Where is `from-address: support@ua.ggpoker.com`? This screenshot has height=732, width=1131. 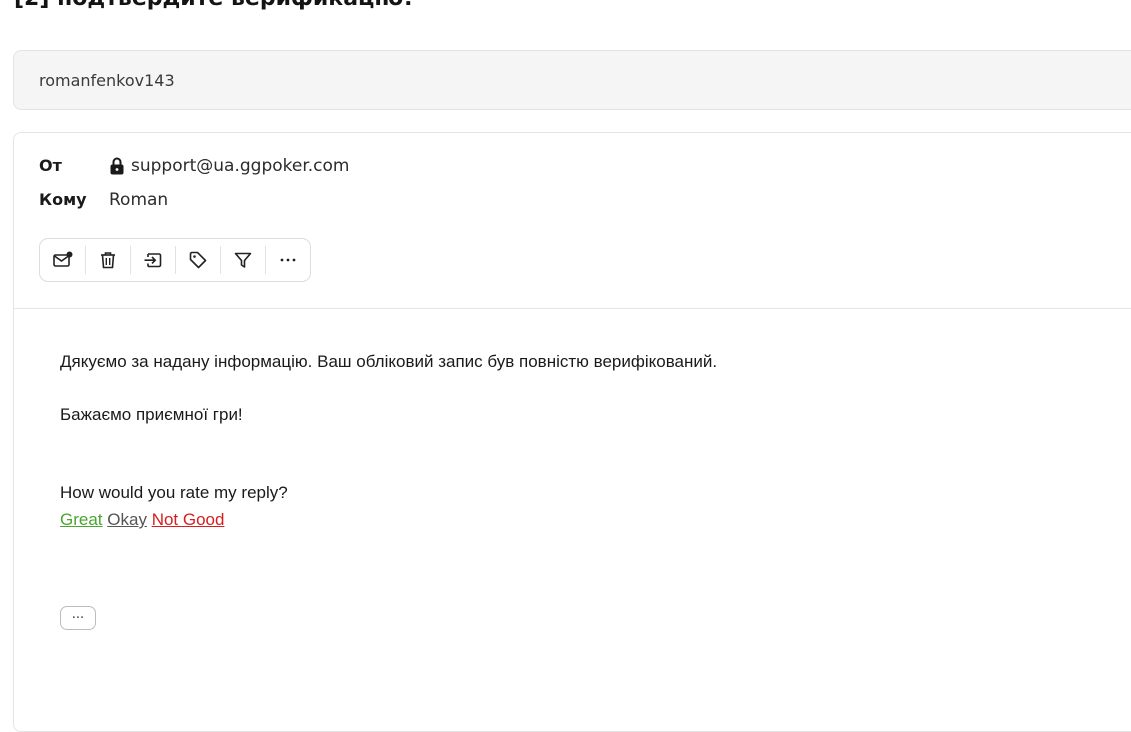
from-address: support@ua.ggpoker.com is located at coordinates (240, 166).